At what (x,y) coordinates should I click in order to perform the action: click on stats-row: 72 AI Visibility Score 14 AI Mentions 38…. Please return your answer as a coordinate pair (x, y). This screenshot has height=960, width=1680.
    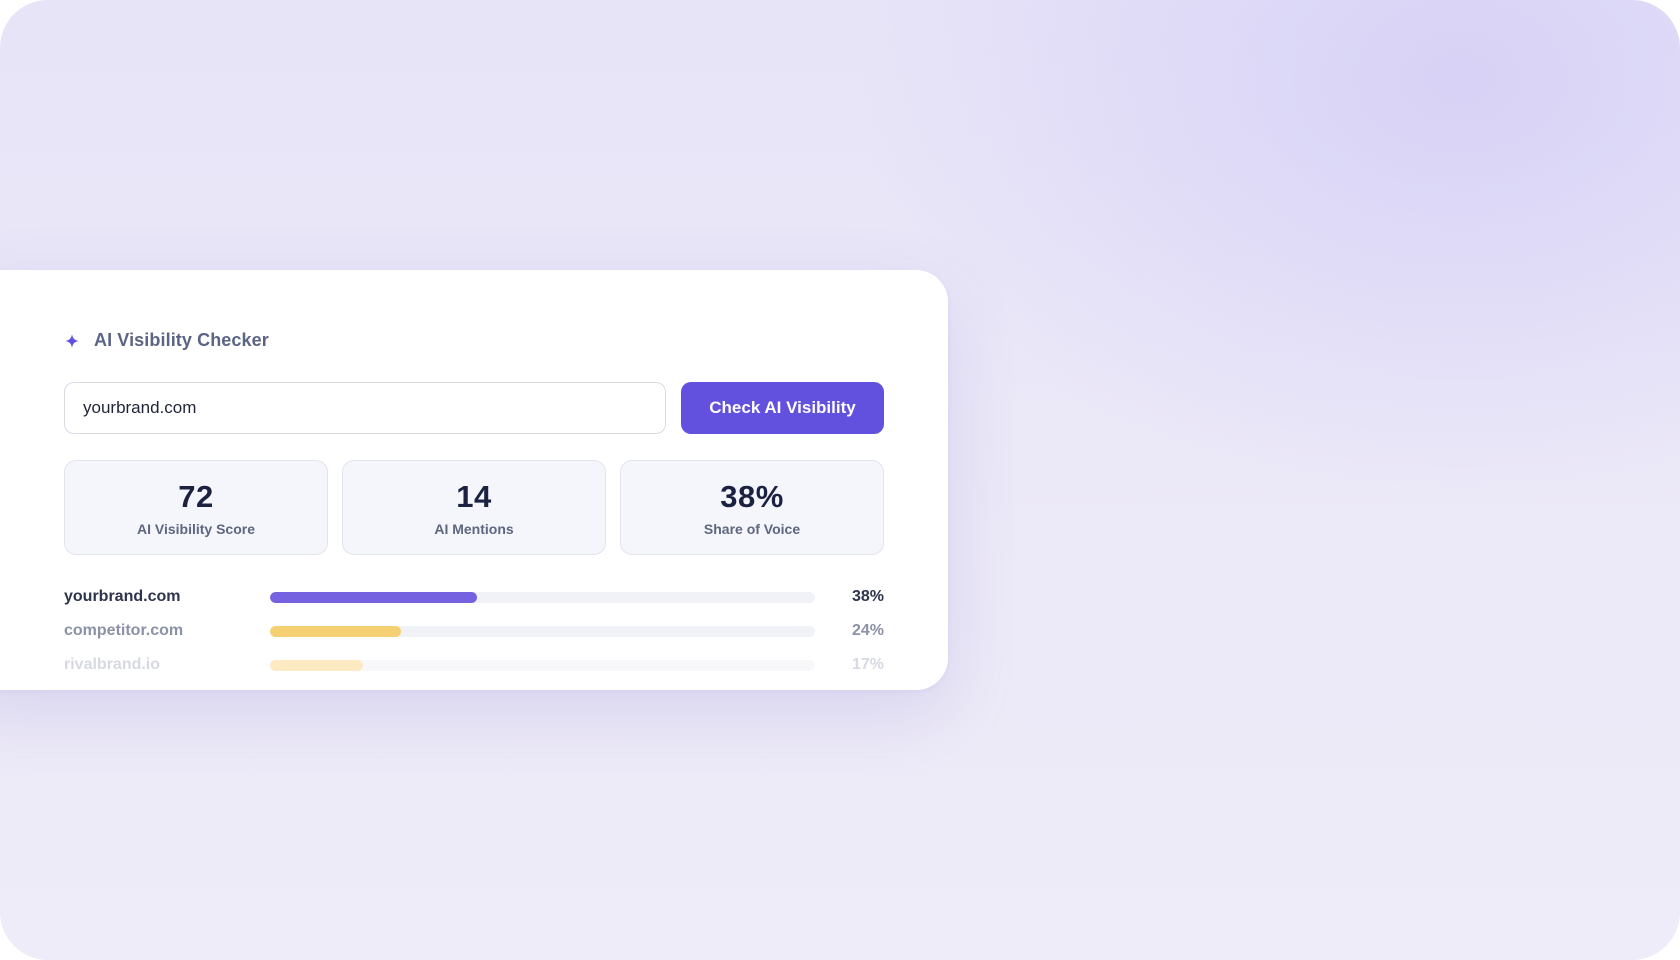
    Looking at the image, I should click on (474, 507).